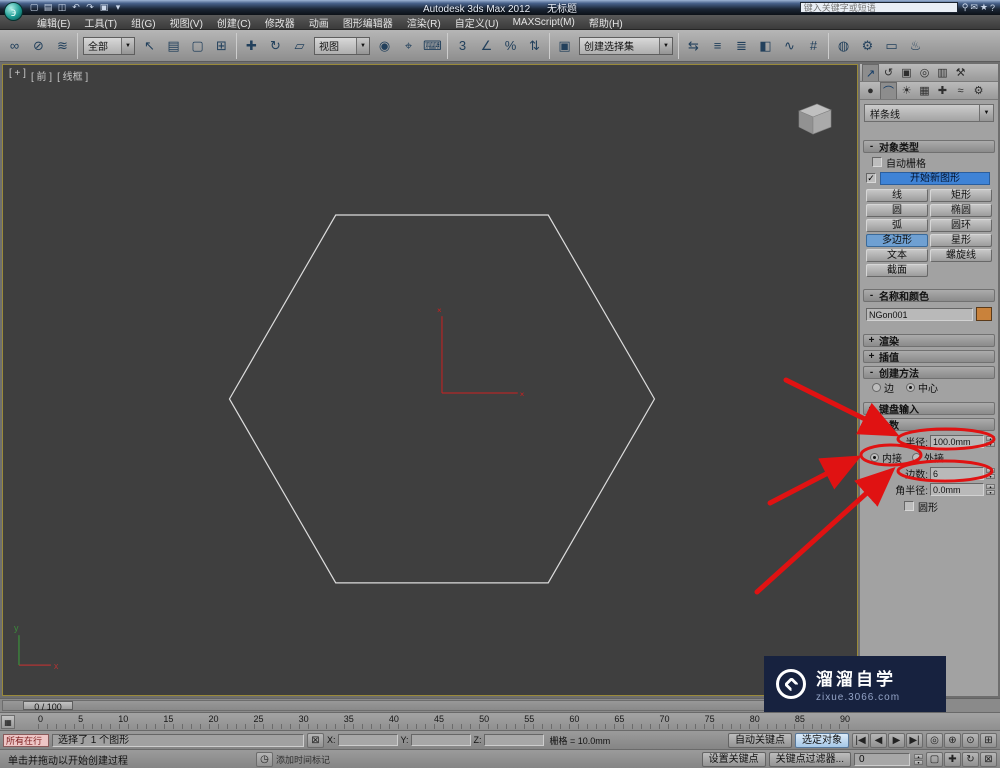  I want to click on menu-item: 自定义(U), so click(477, 22).